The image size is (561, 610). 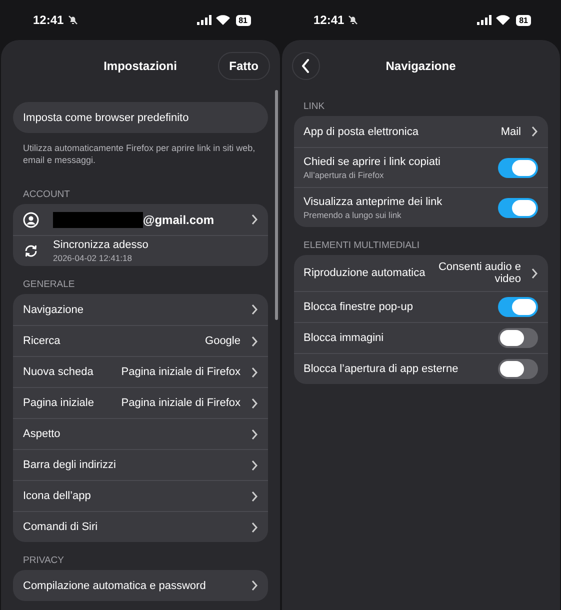 I want to click on row-label: App di posta elettronica, so click(x=361, y=132).